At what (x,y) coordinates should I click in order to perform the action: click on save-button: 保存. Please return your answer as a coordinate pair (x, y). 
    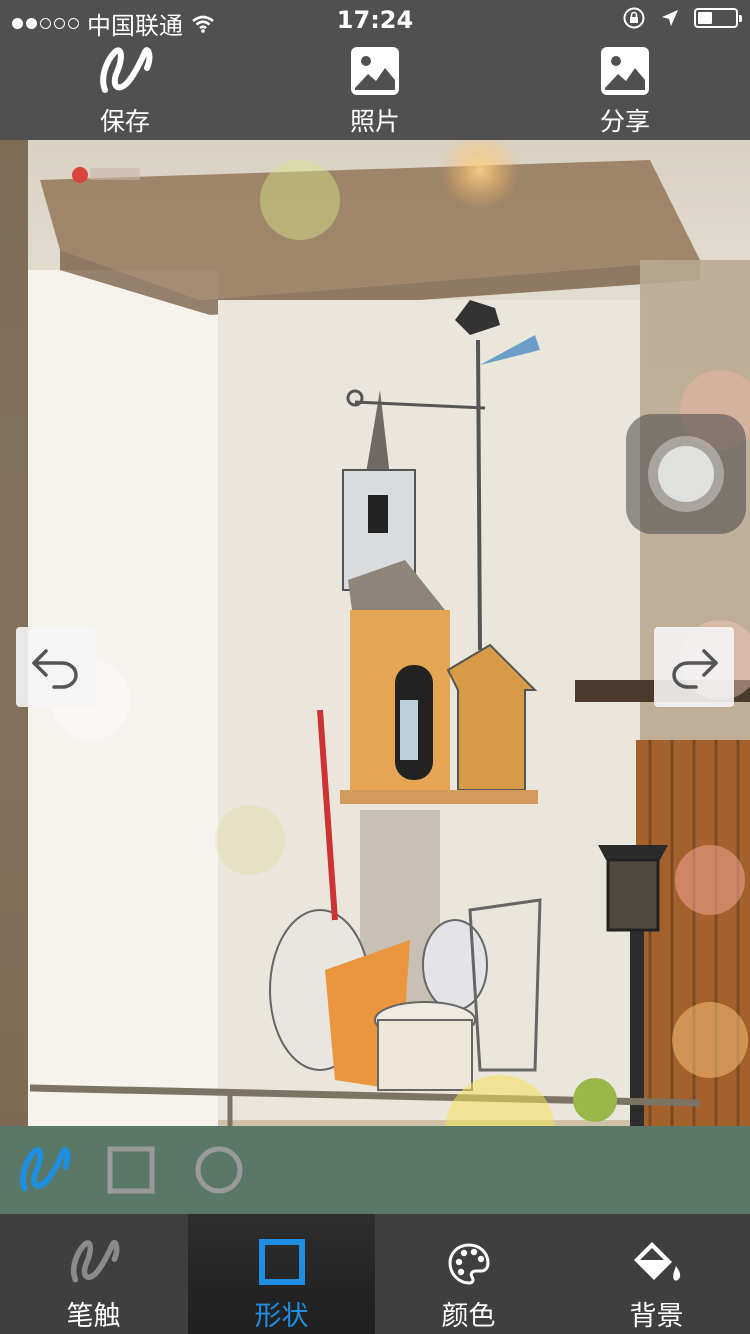
    Looking at the image, I should click on (125, 91).